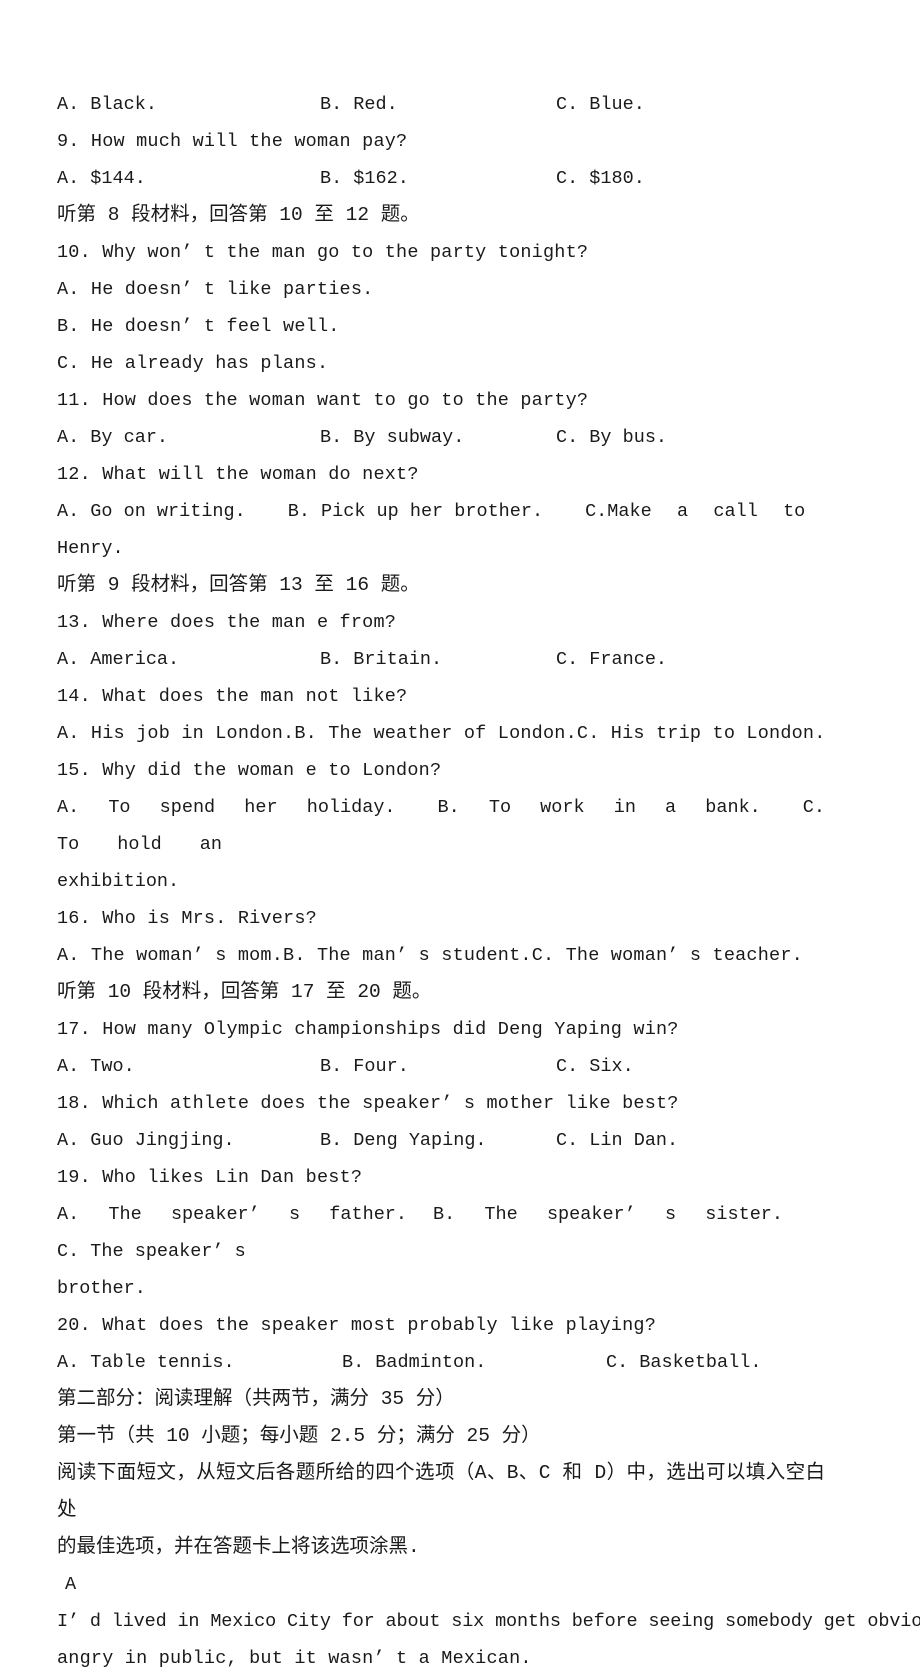  What do you see at coordinates (146, 1362) in the screenshot?
I see `option-a: A. Table tennis.` at bounding box center [146, 1362].